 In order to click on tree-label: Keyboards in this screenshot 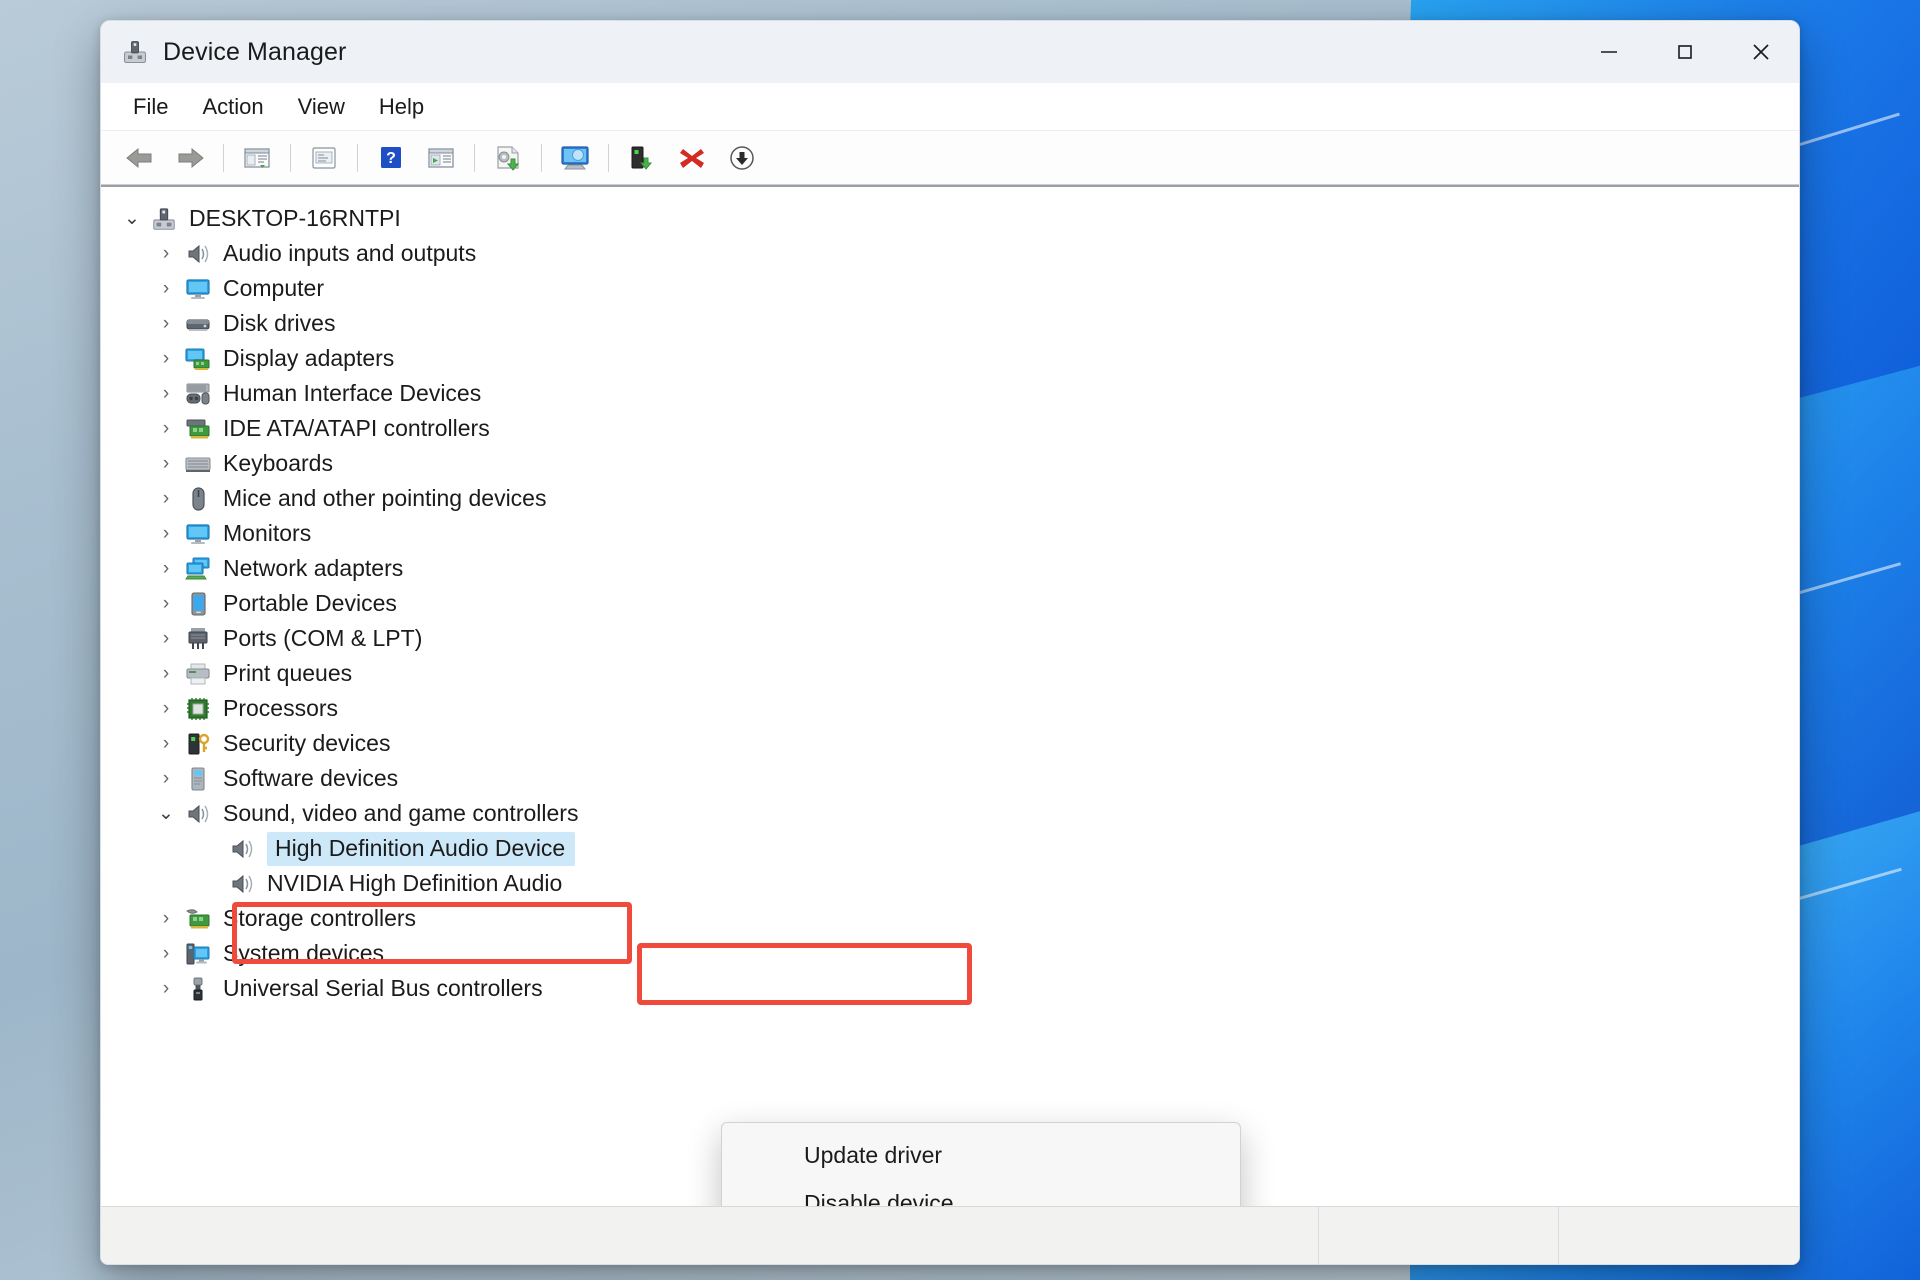, I will do `click(278, 463)`.